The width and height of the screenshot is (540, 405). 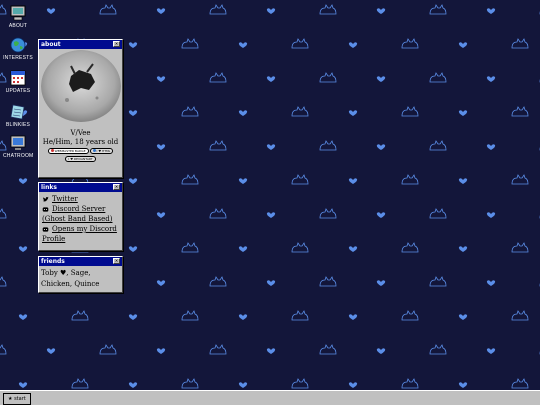 What do you see at coordinates (80, 142) in the screenshot?
I see `profile-pronouns: He/Him, 18 years old` at bounding box center [80, 142].